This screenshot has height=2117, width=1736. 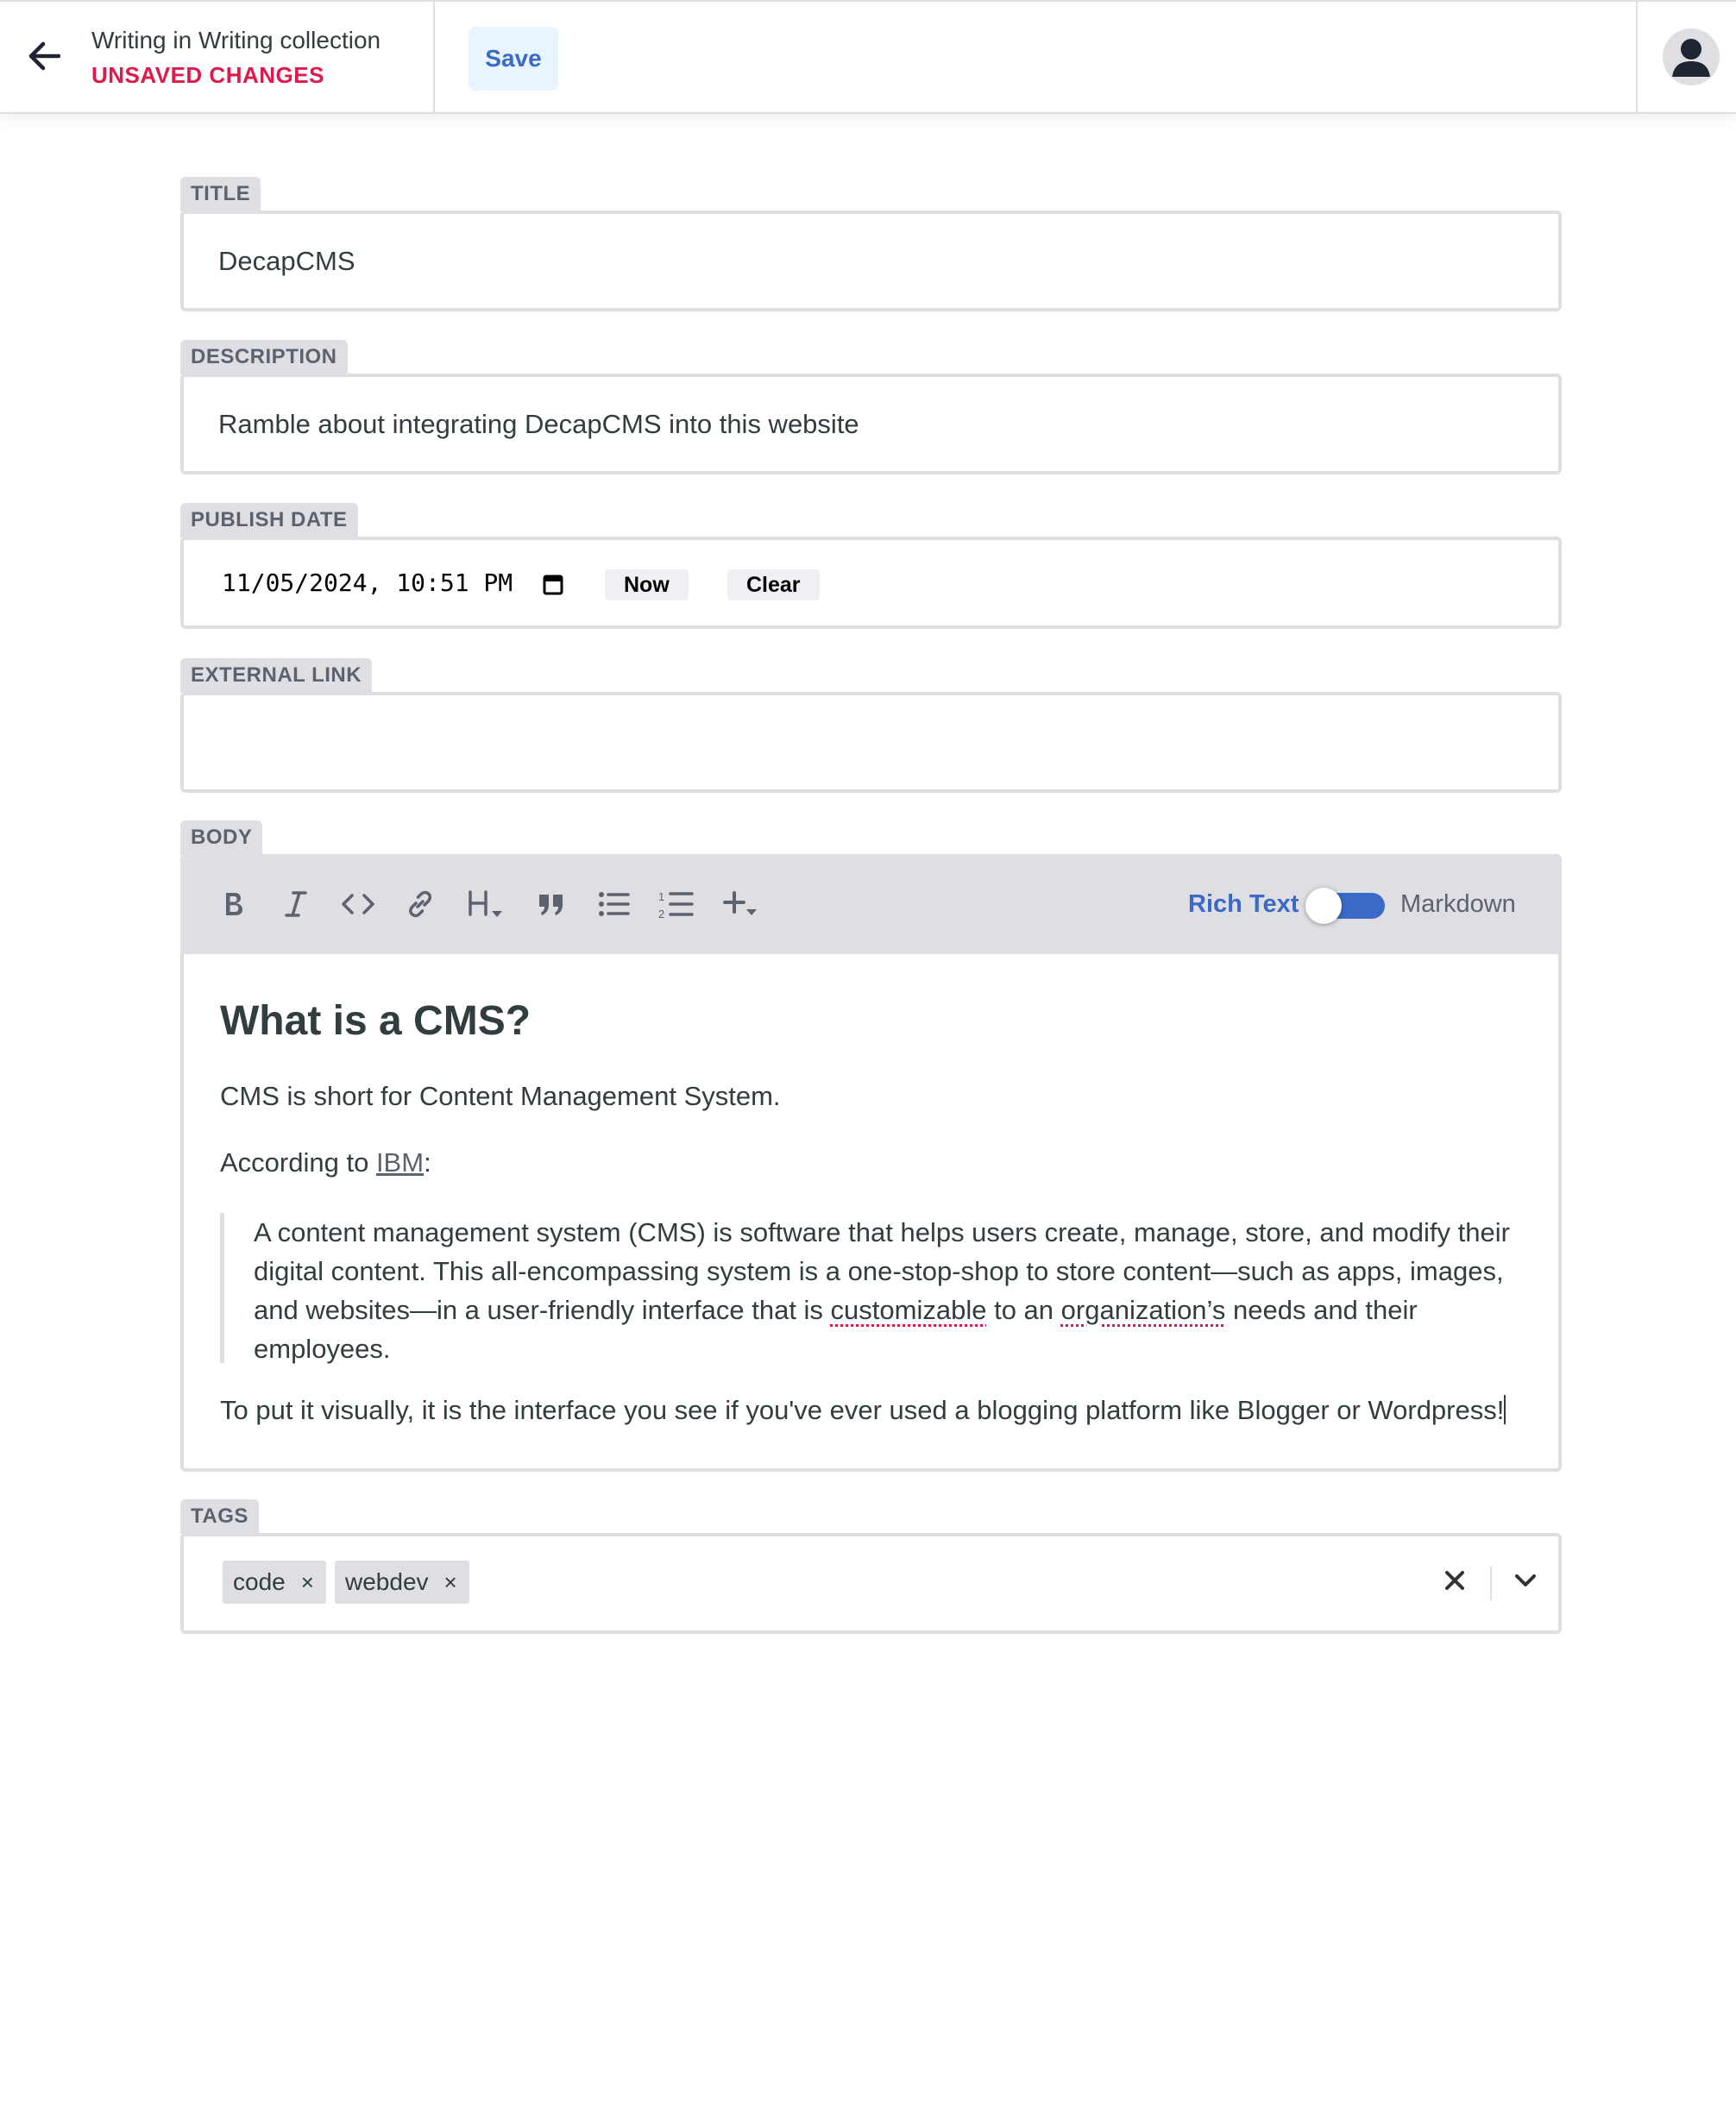 What do you see at coordinates (367, 582) in the screenshot?
I see `publish-date-input: 11/05/2024, 10:51 PM` at bounding box center [367, 582].